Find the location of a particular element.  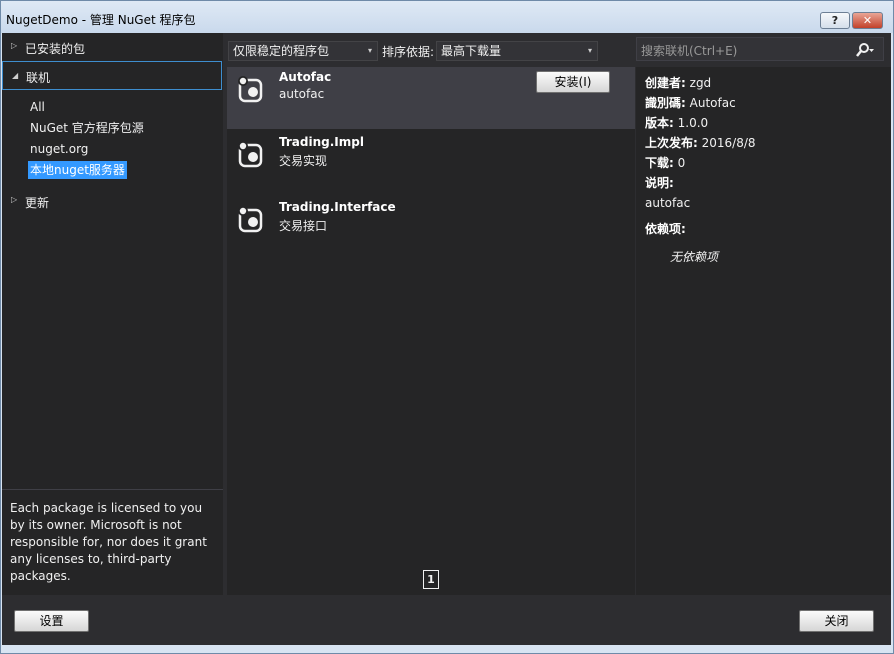

tree-item-label: 已安装的包 is located at coordinates (55, 49).